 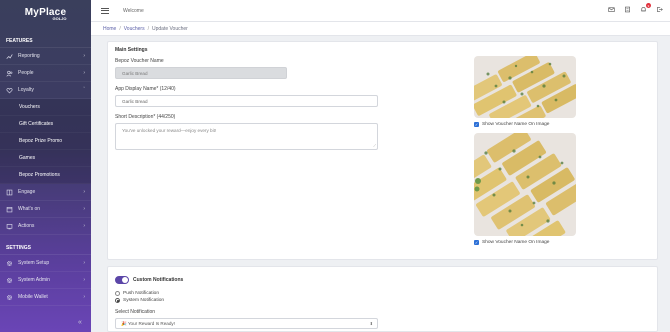 I want to click on sidebar-item-label: Actions, so click(x=26, y=226).